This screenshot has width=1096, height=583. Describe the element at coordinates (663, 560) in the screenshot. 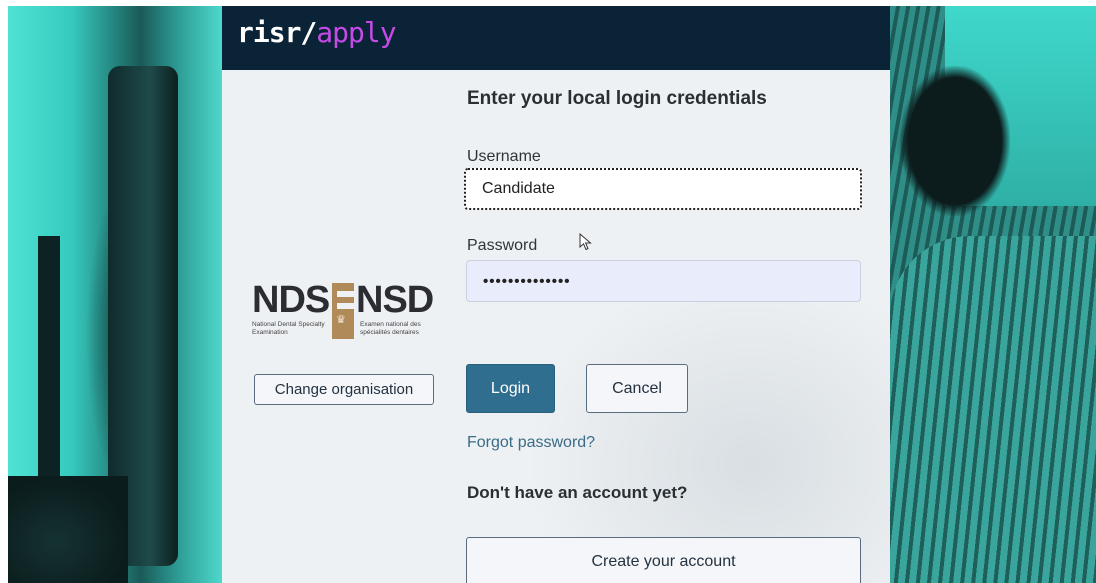

I see `create-account-button: Create your account` at that location.